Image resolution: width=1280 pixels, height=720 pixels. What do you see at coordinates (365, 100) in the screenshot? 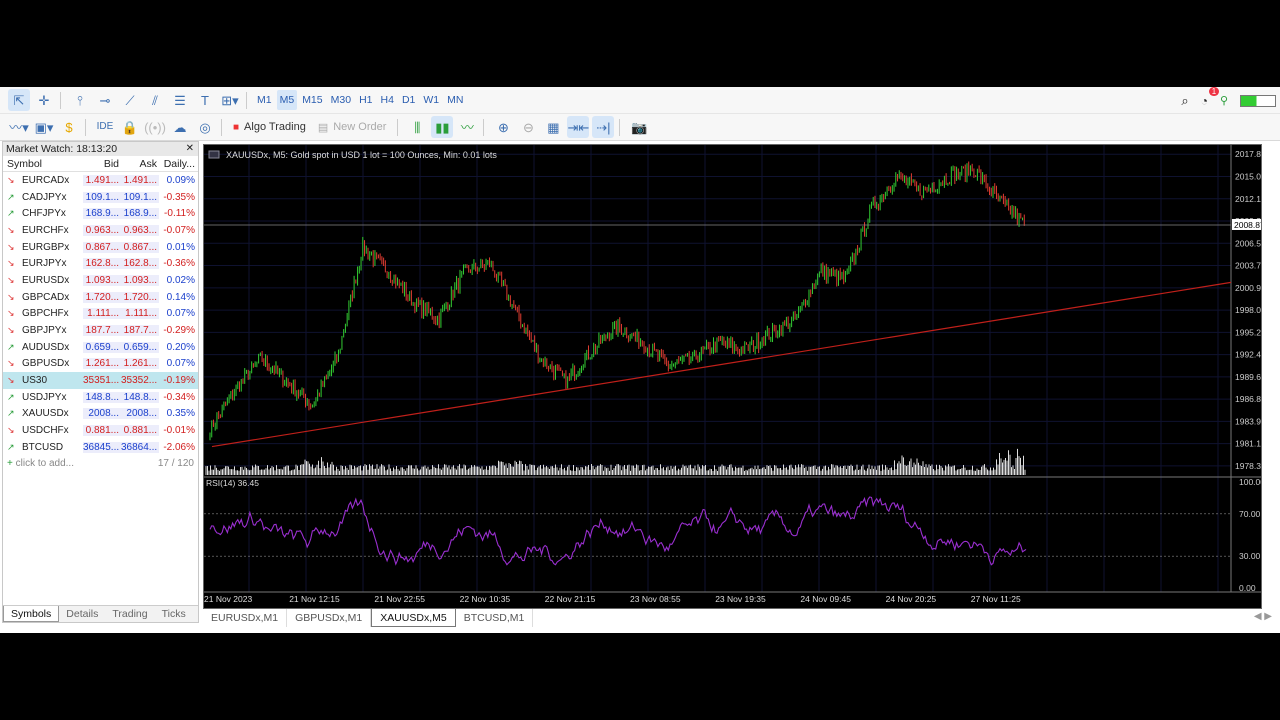
I see `timeframe-h1: H1` at bounding box center [365, 100].